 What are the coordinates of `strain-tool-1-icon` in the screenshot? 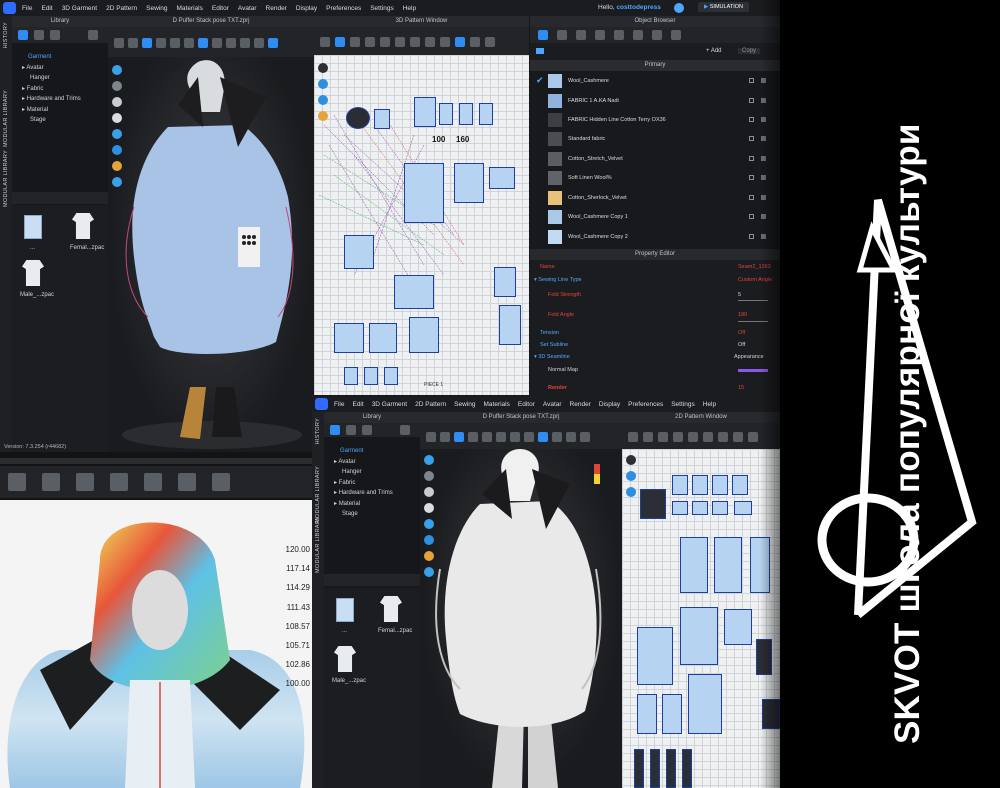 It's located at (17, 482).